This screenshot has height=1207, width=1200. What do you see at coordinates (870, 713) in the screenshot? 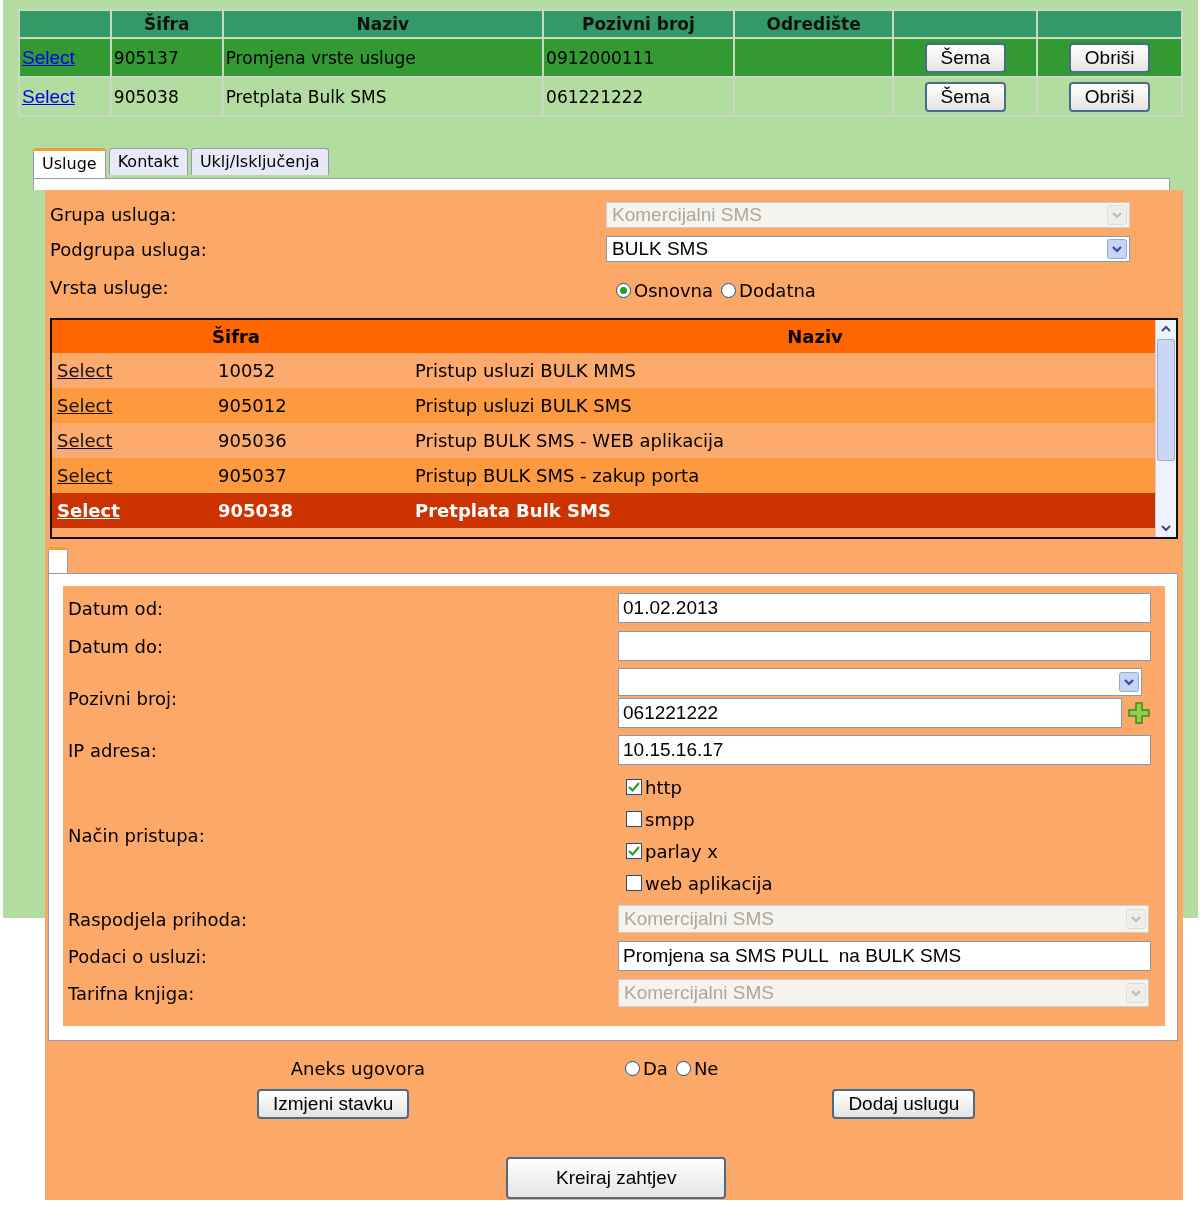
I see `input-field: 061221222` at bounding box center [870, 713].